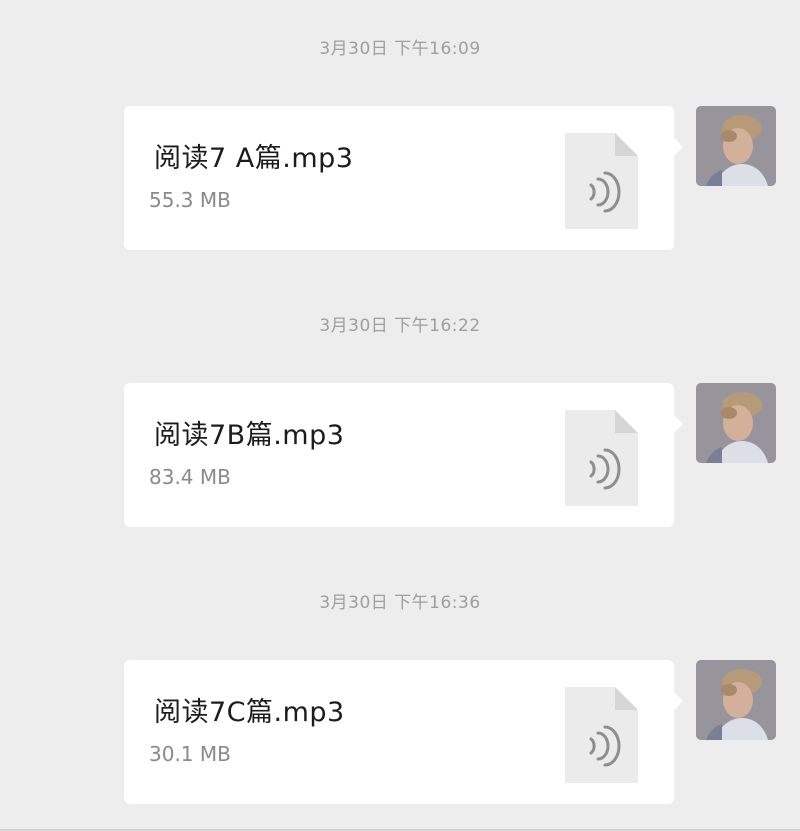 The width and height of the screenshot is (800, 831). Describe the element at coordinates (190, 477) in the screenshot. I see `file-size: 83.4 MB` at that location.